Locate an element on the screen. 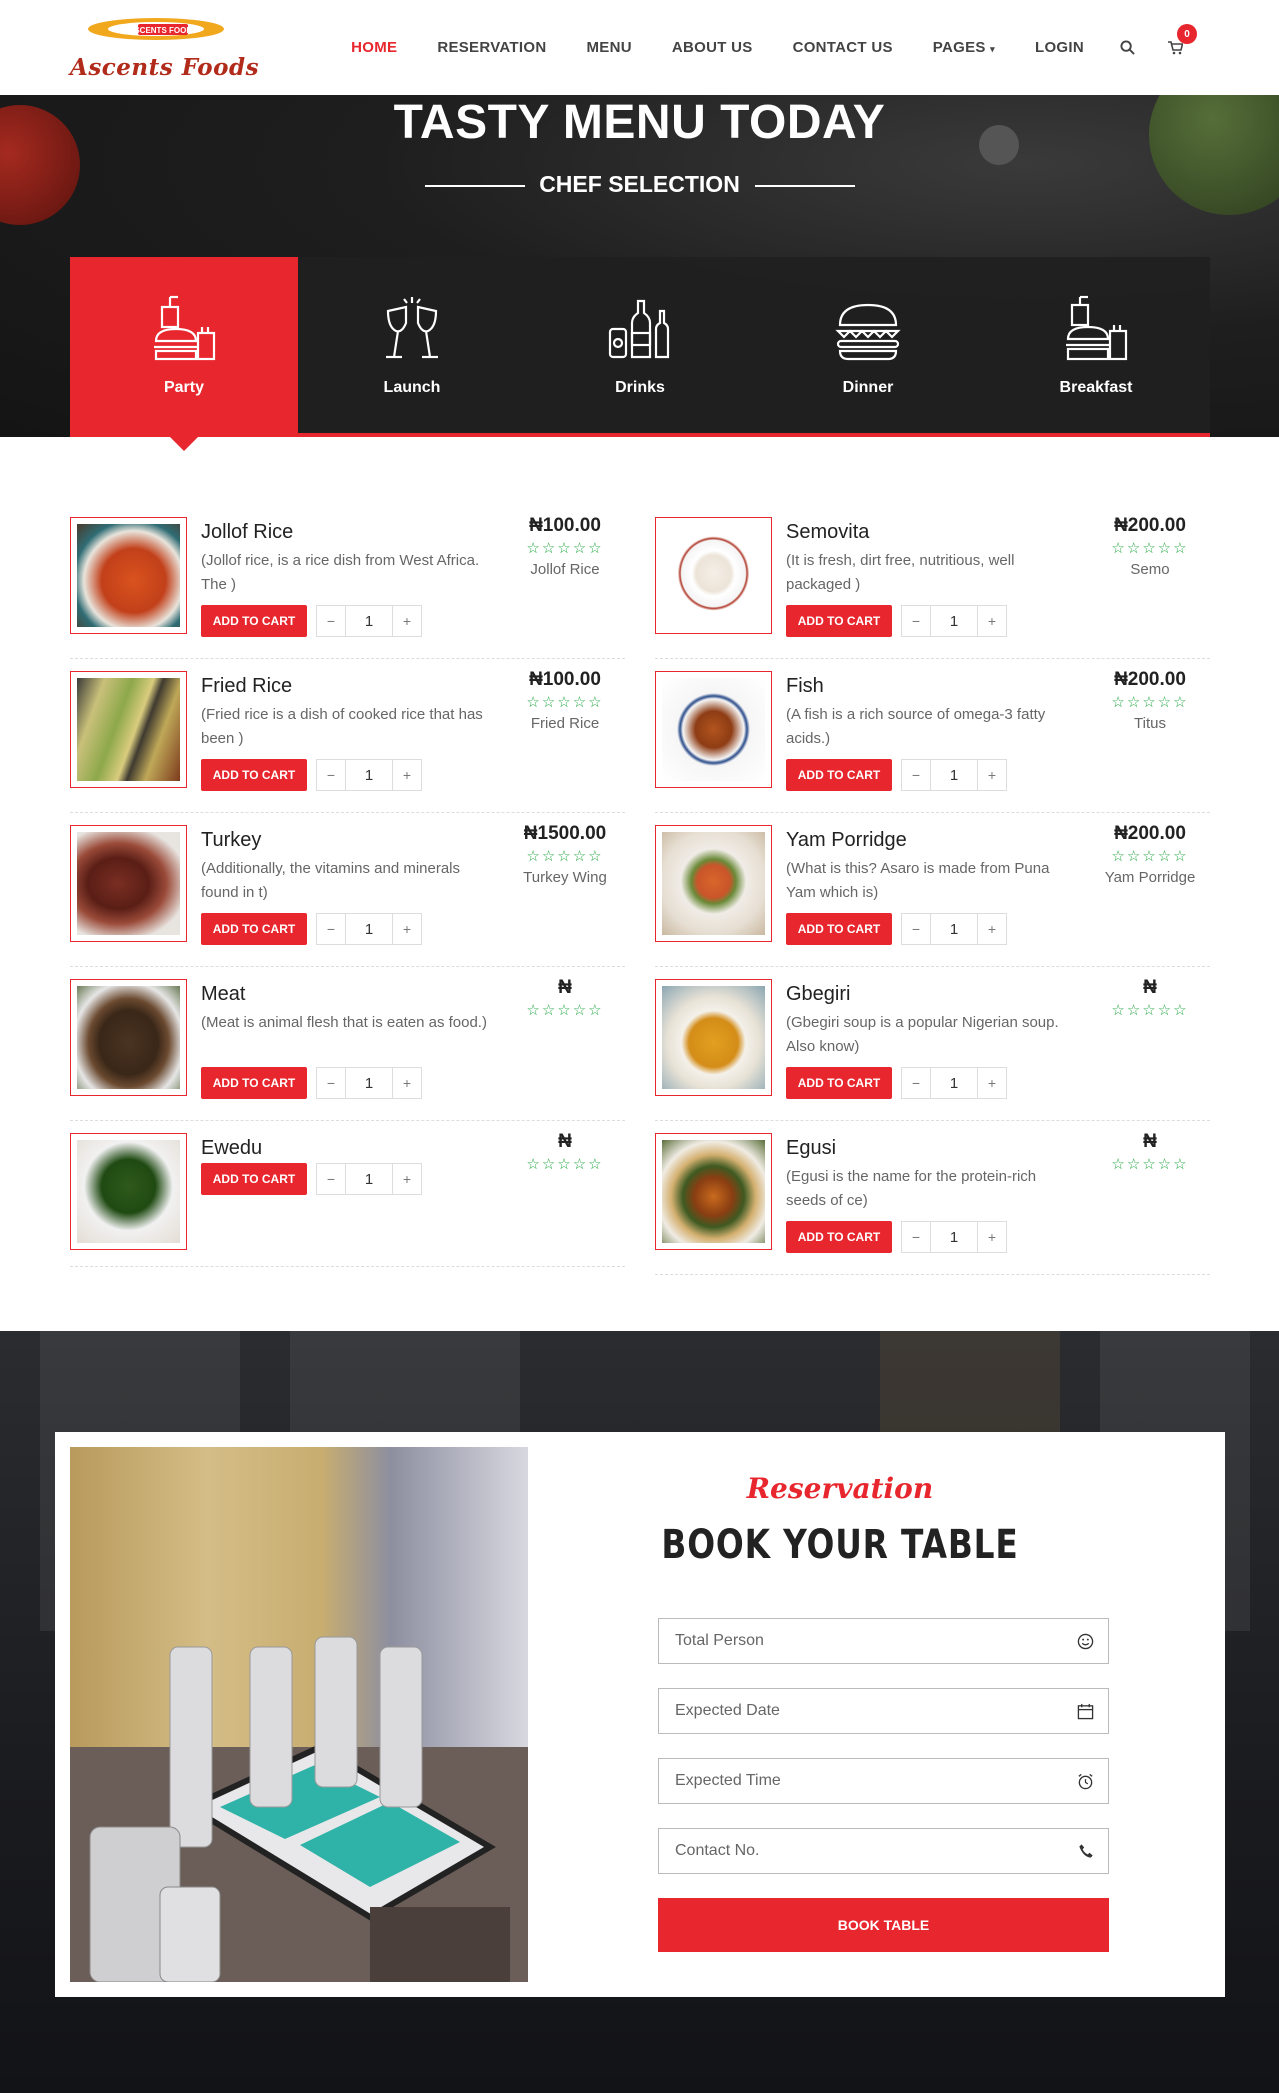 This screenshot has height=2093, width=1279. item-name: Meat is located at coordinates (223, 994).